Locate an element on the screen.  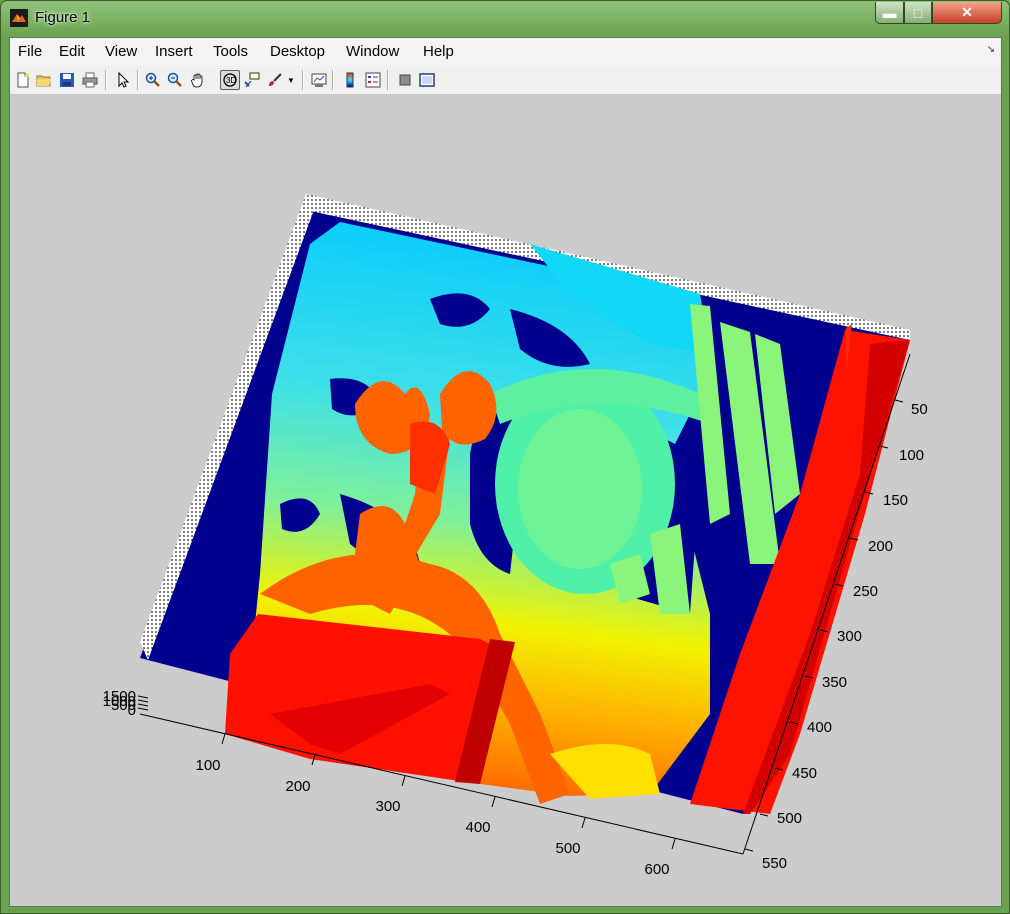
minimize-icon: ▬ is located at coordinates (889, 12).